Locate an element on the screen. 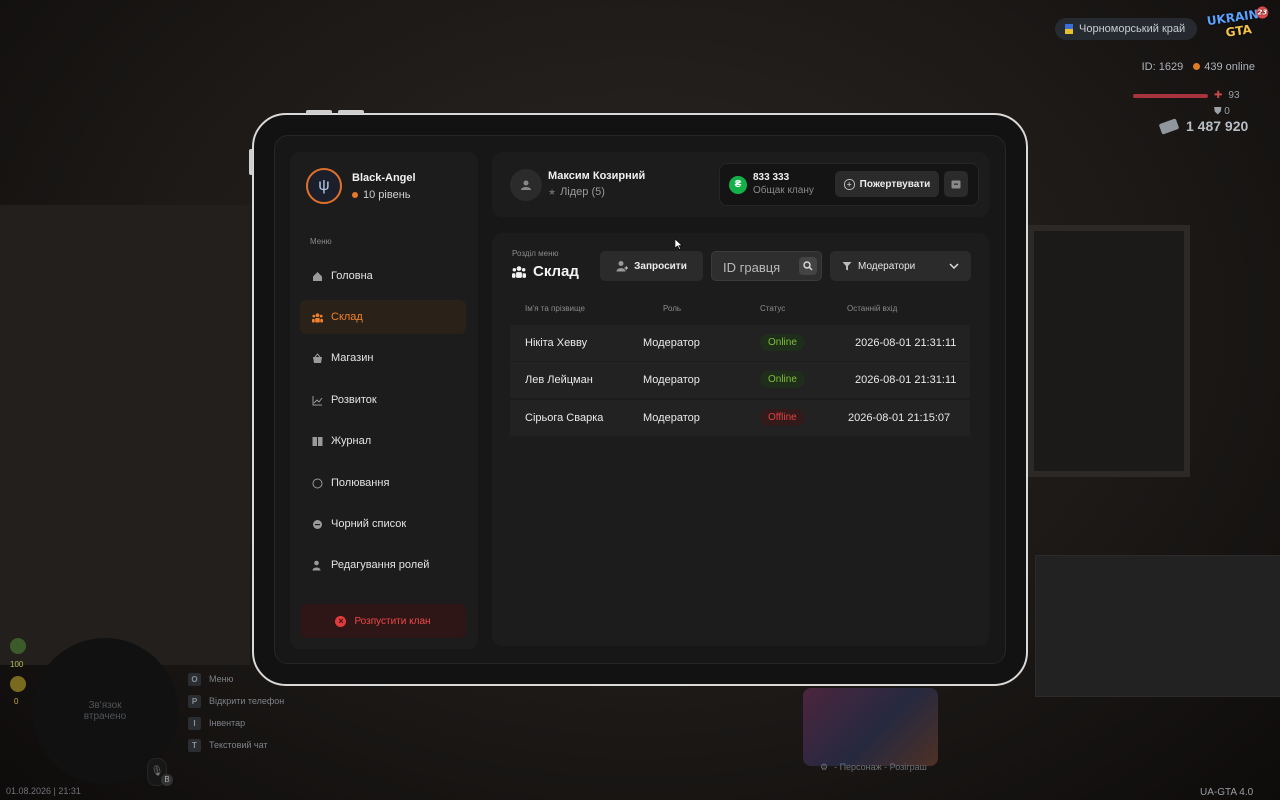 This screenshot has width=1280, height=800. trident-icon: ψ is located at coordinates (324, 185).